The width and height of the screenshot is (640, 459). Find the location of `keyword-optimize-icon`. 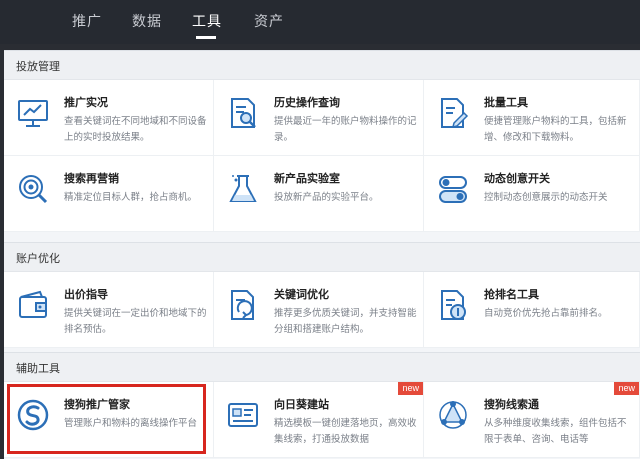

keyword-optimize-icon is located at coordinates (242, 305).